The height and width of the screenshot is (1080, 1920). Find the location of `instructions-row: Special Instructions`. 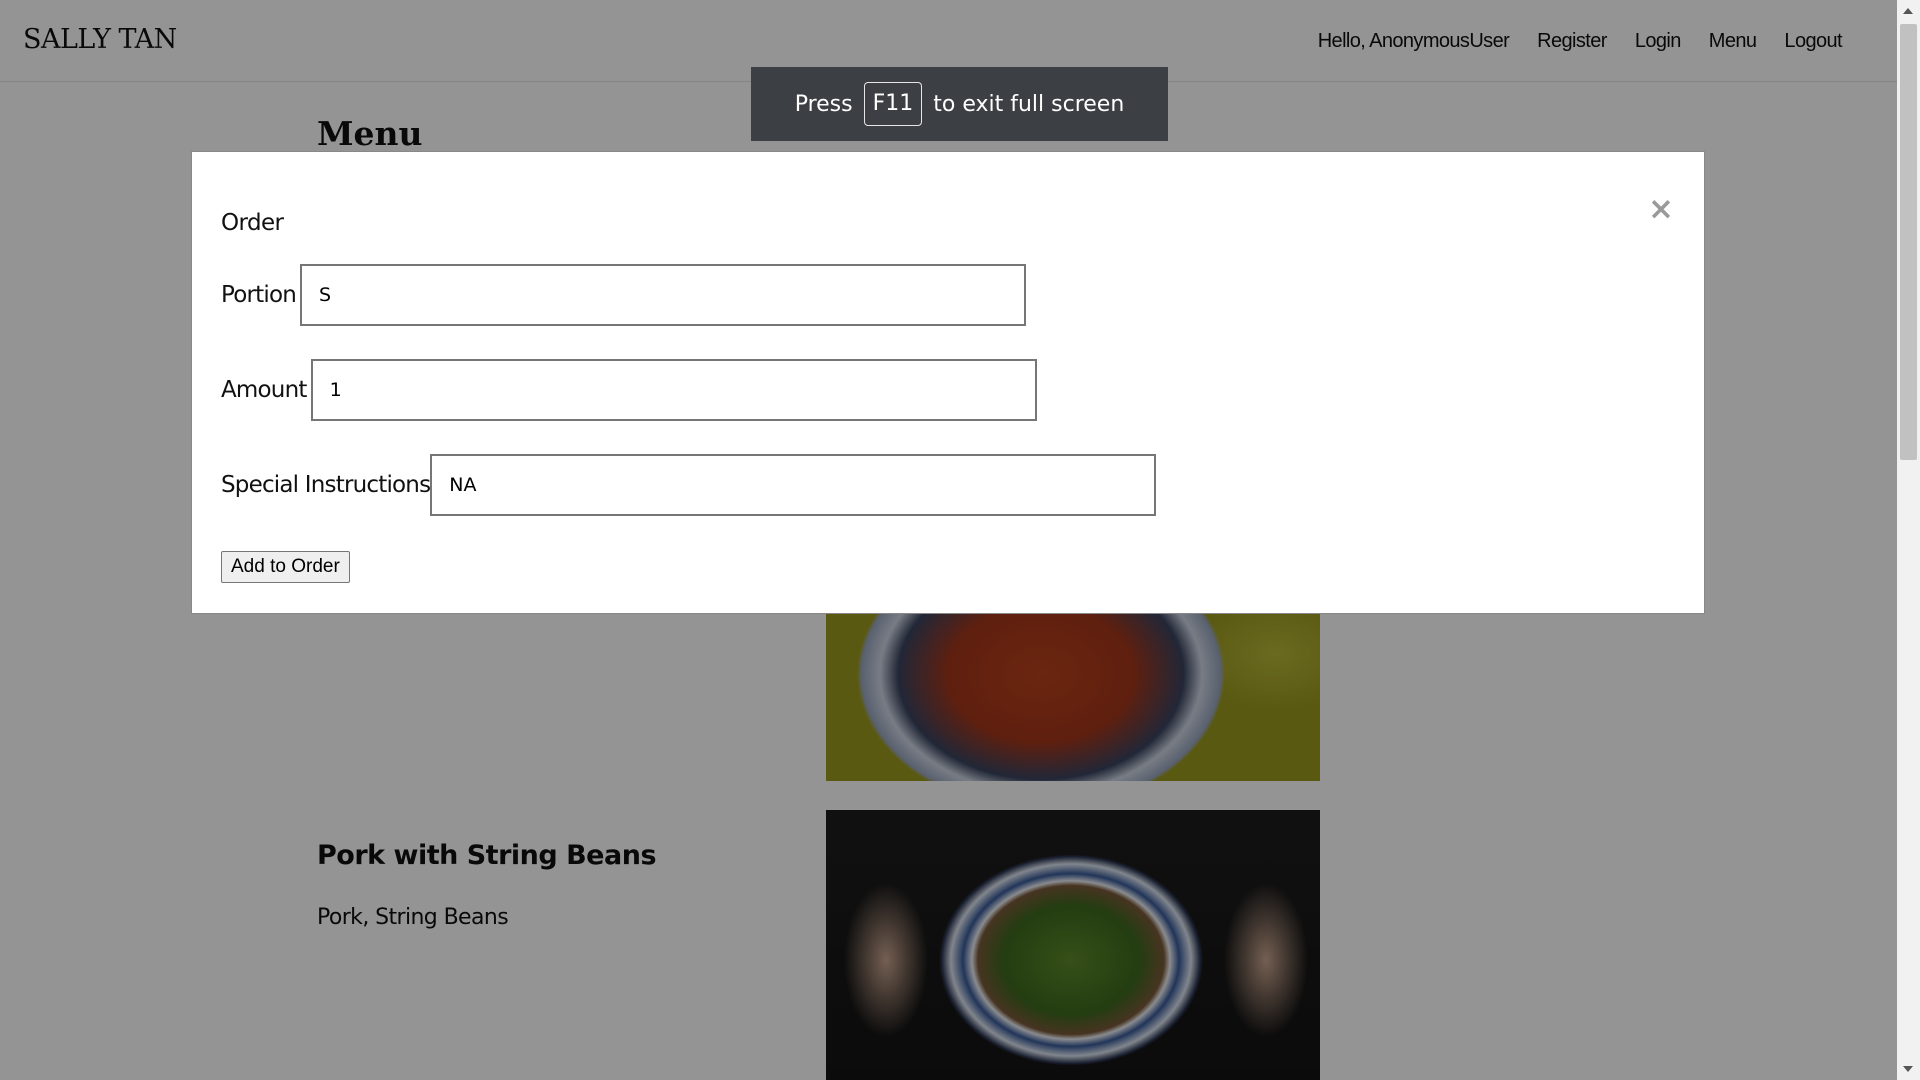

instructions-row: Special Instructions is located at coordinates (689, 485).